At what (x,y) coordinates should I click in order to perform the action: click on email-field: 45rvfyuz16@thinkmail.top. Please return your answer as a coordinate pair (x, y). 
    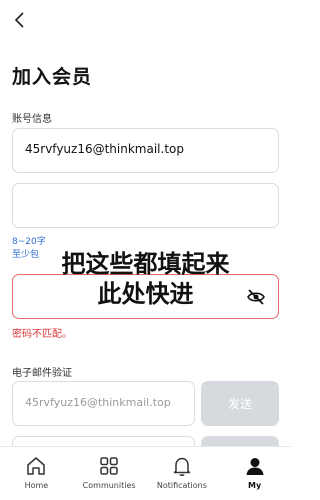
    Looking at the image, I should click on (145, 150).